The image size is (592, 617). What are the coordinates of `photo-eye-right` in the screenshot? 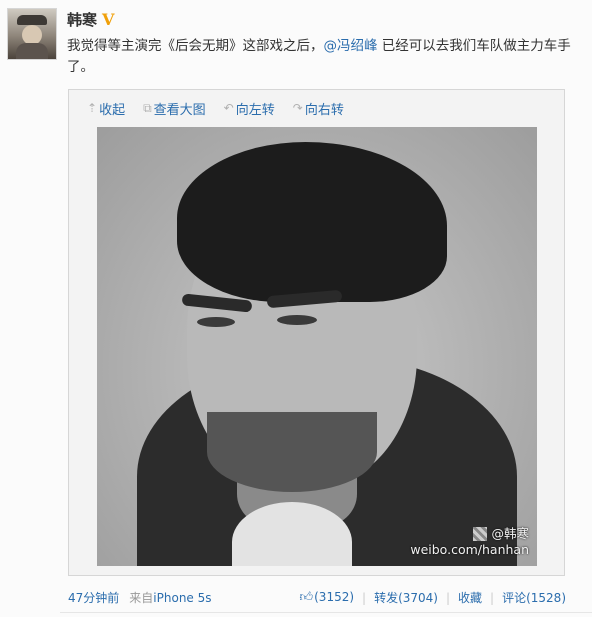 It's located at (297, 320).